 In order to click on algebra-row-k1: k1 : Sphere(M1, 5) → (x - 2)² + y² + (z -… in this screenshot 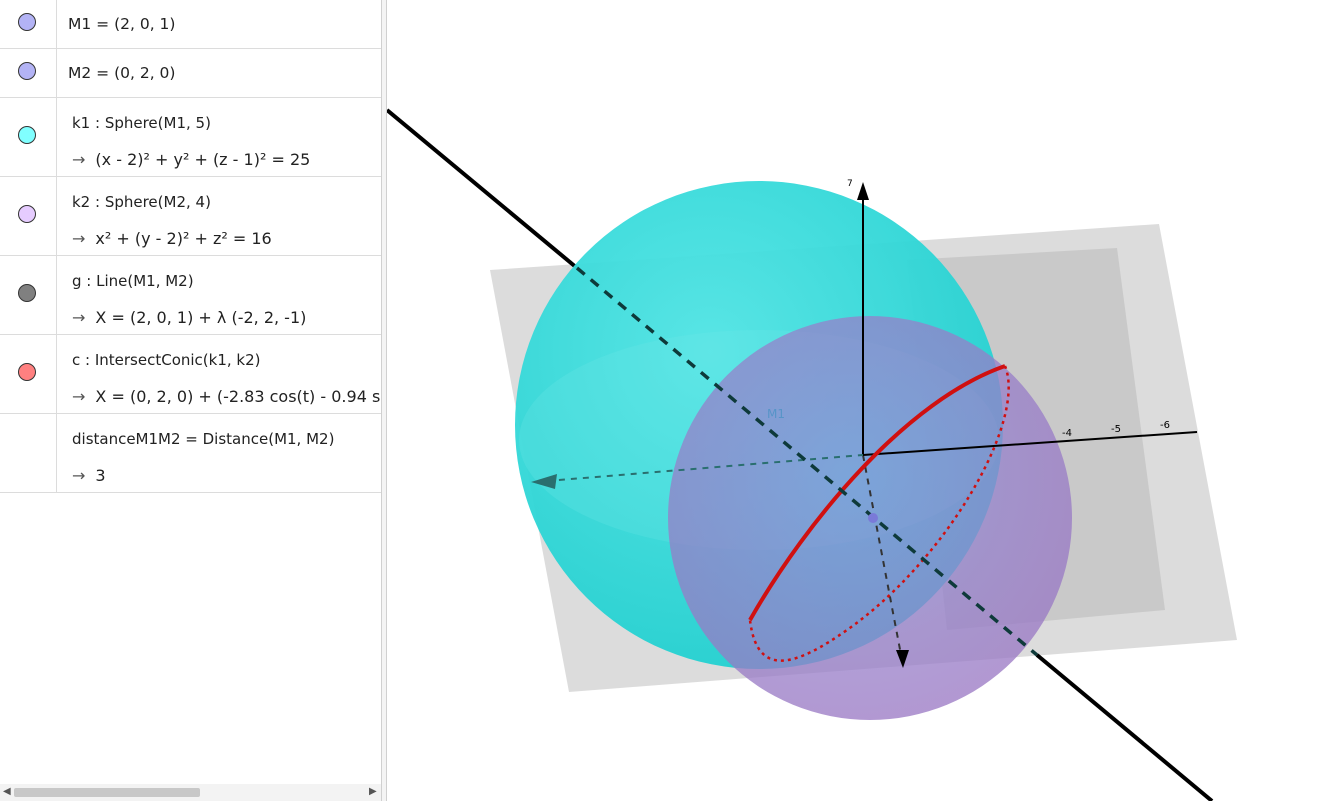, I will do `click(190, 137)`.